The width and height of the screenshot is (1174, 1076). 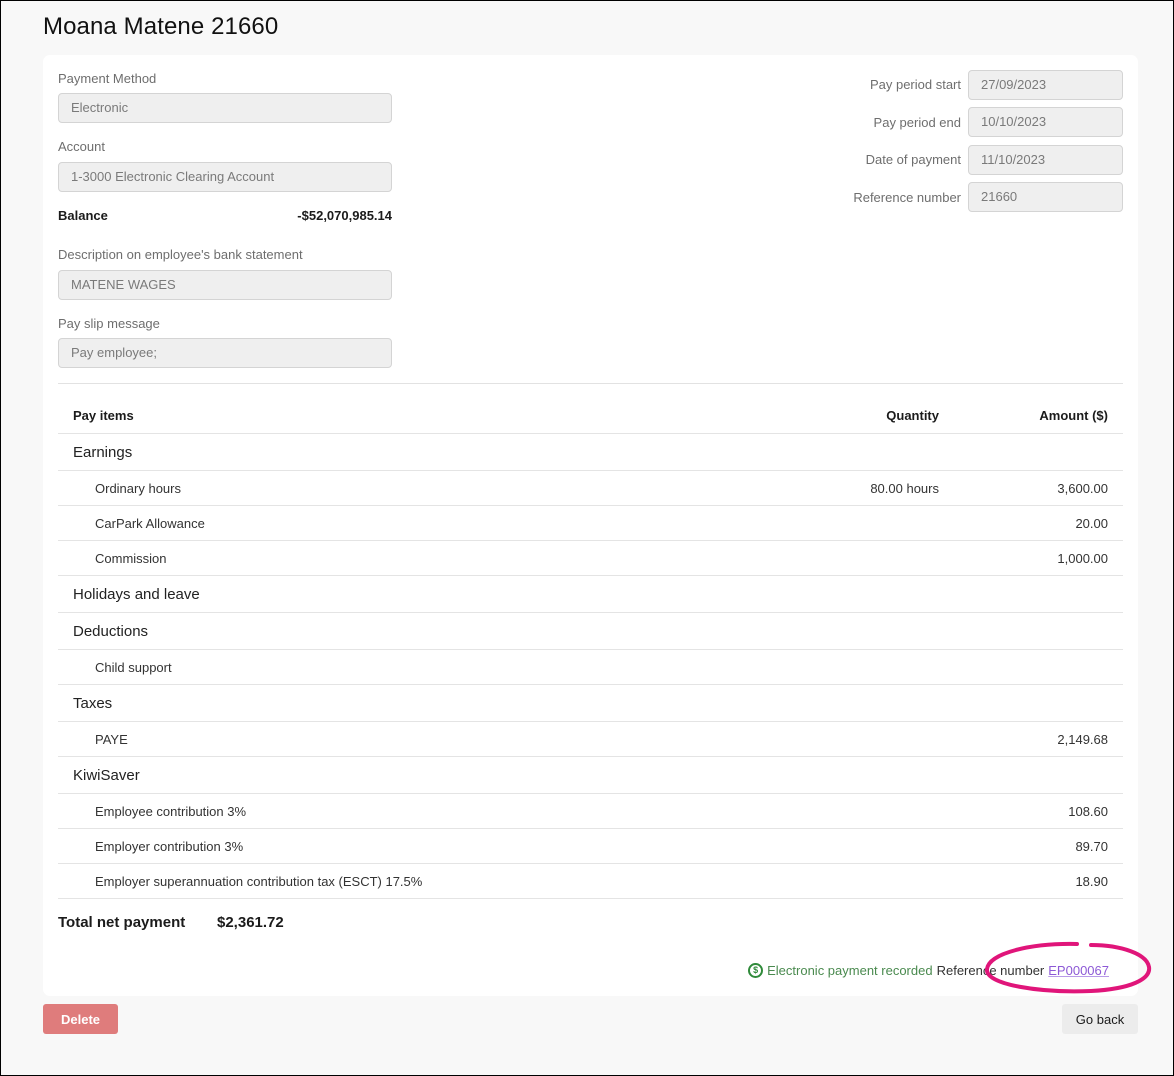 I want to click on item-amount: 1,000.00, so click(x=1082, y=558).